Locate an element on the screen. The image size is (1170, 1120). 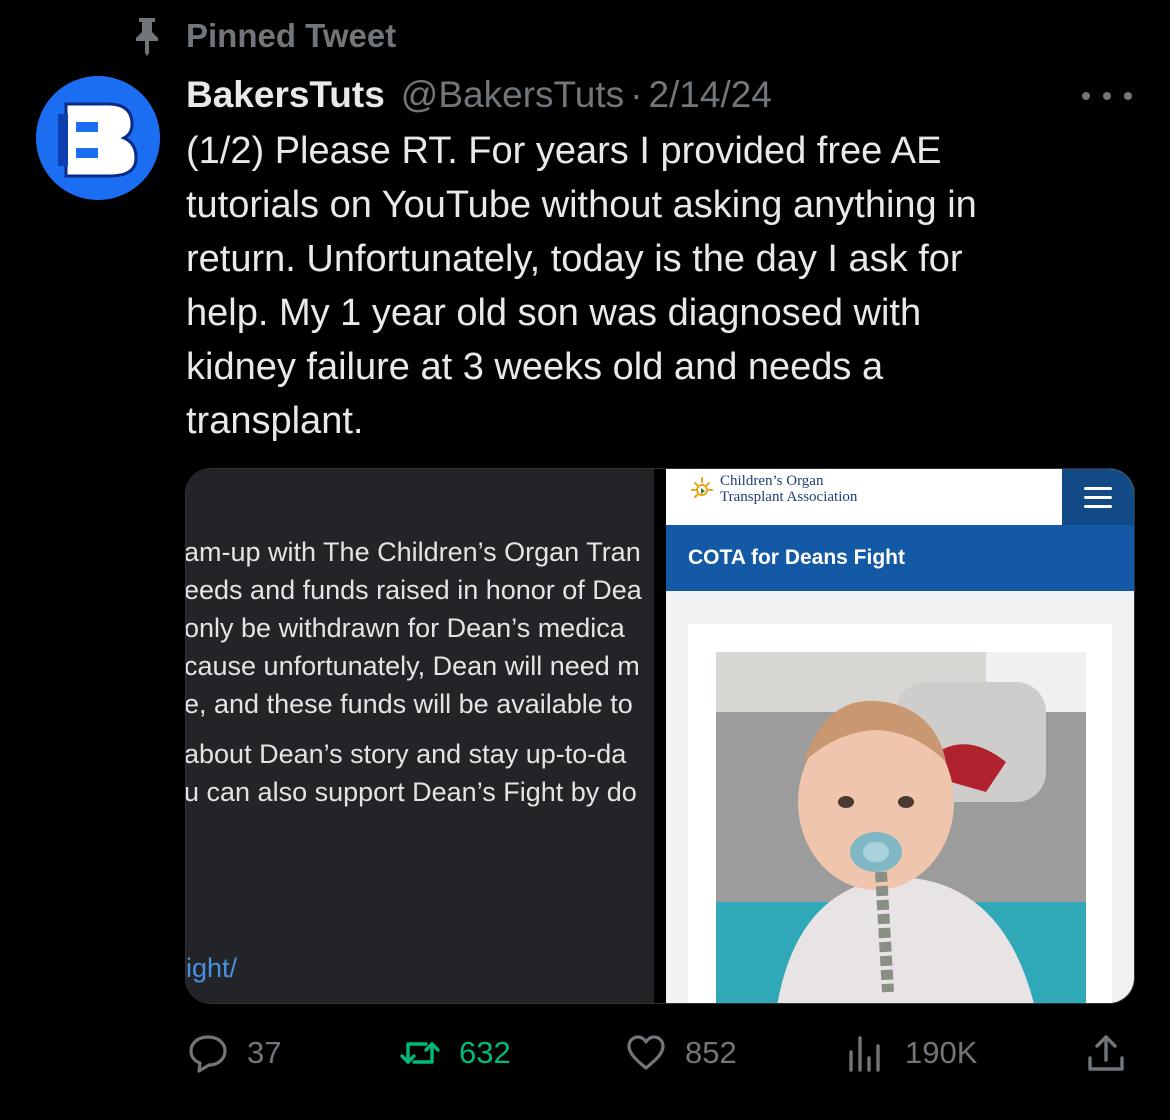
screenshot-link: ight/ is located at coordinates (212, 968).